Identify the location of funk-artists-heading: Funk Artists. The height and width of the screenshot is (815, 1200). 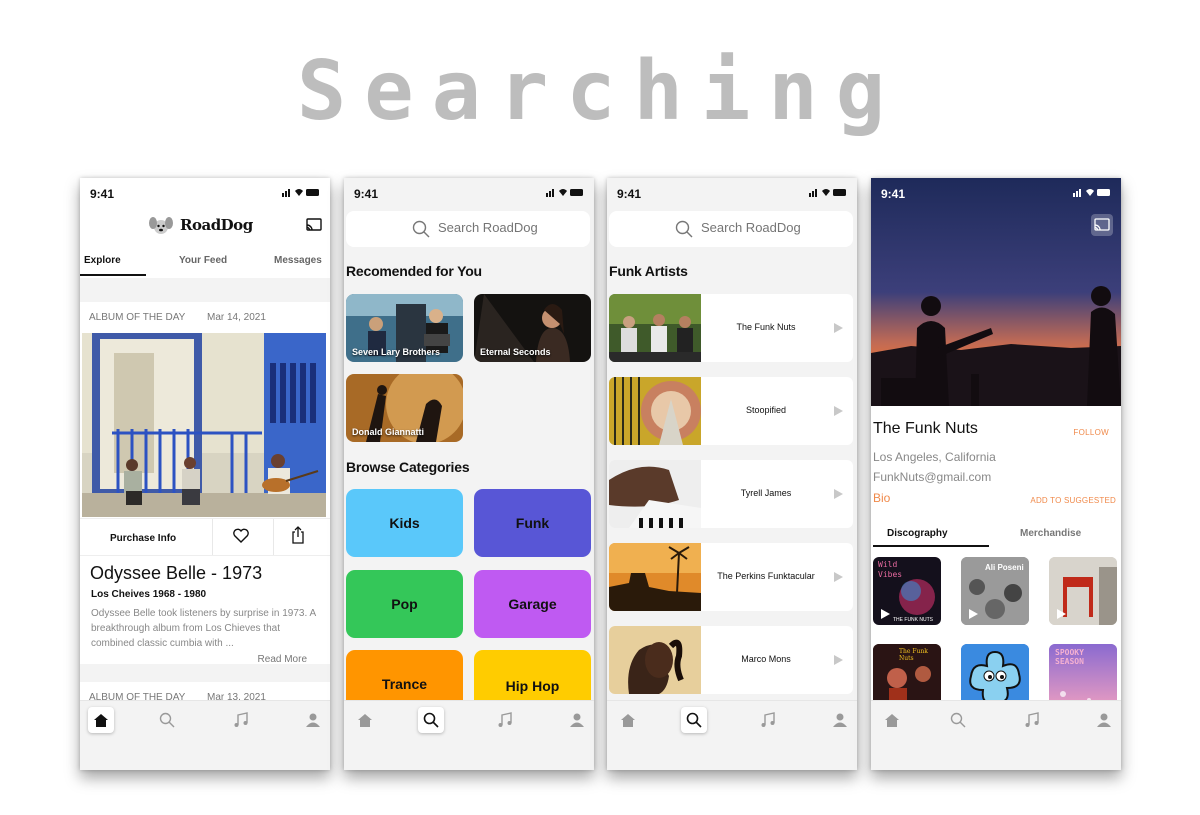
(648, 271).